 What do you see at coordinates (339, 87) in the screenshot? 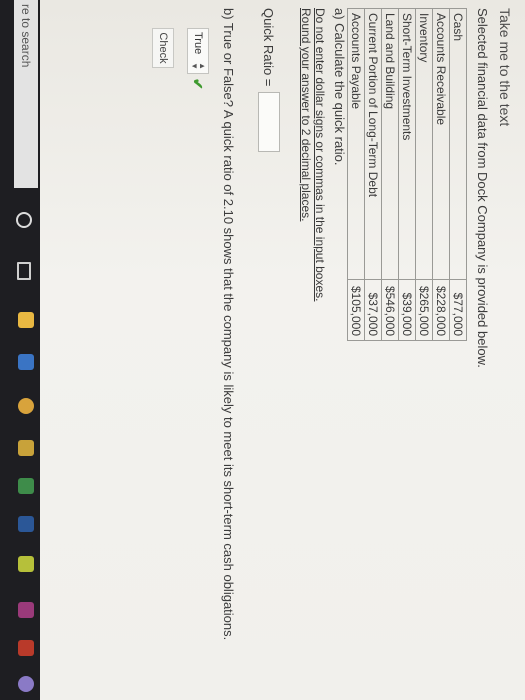
I see `part-a-question: a) Calculate the quick ratio.` at bounding box center [339, 87].